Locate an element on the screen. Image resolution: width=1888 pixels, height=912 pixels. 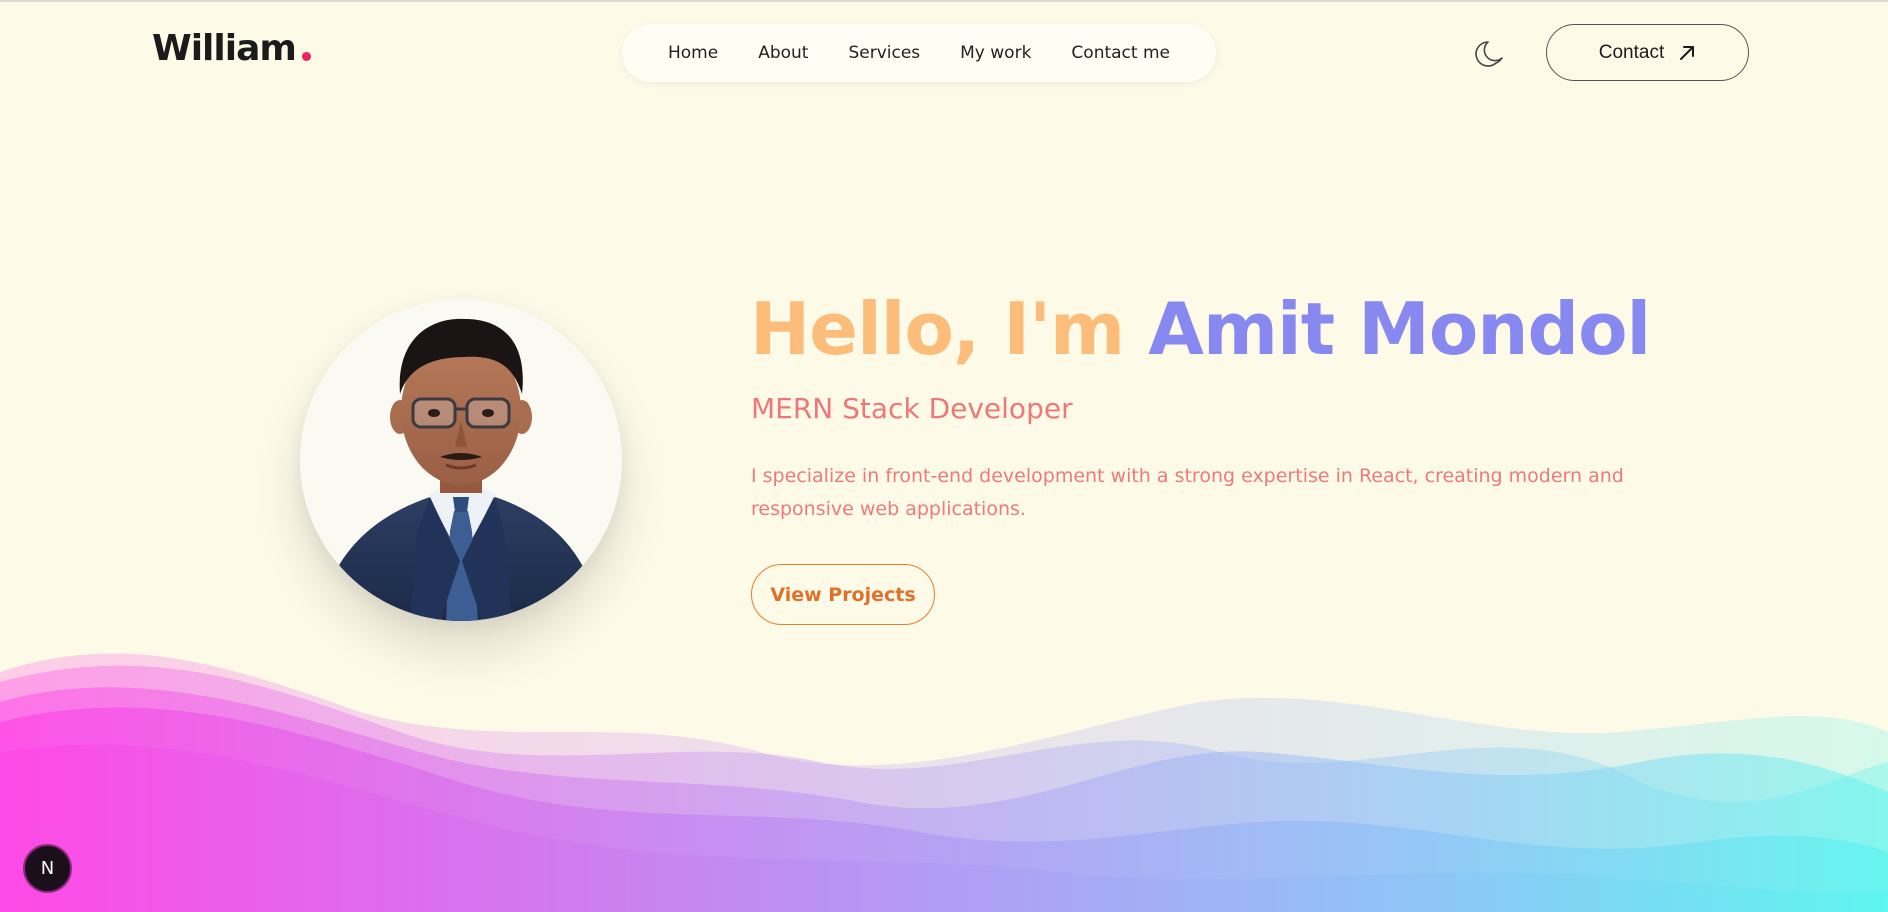
nav-contact-me: Contact me is located at coordinates (1120, 53).